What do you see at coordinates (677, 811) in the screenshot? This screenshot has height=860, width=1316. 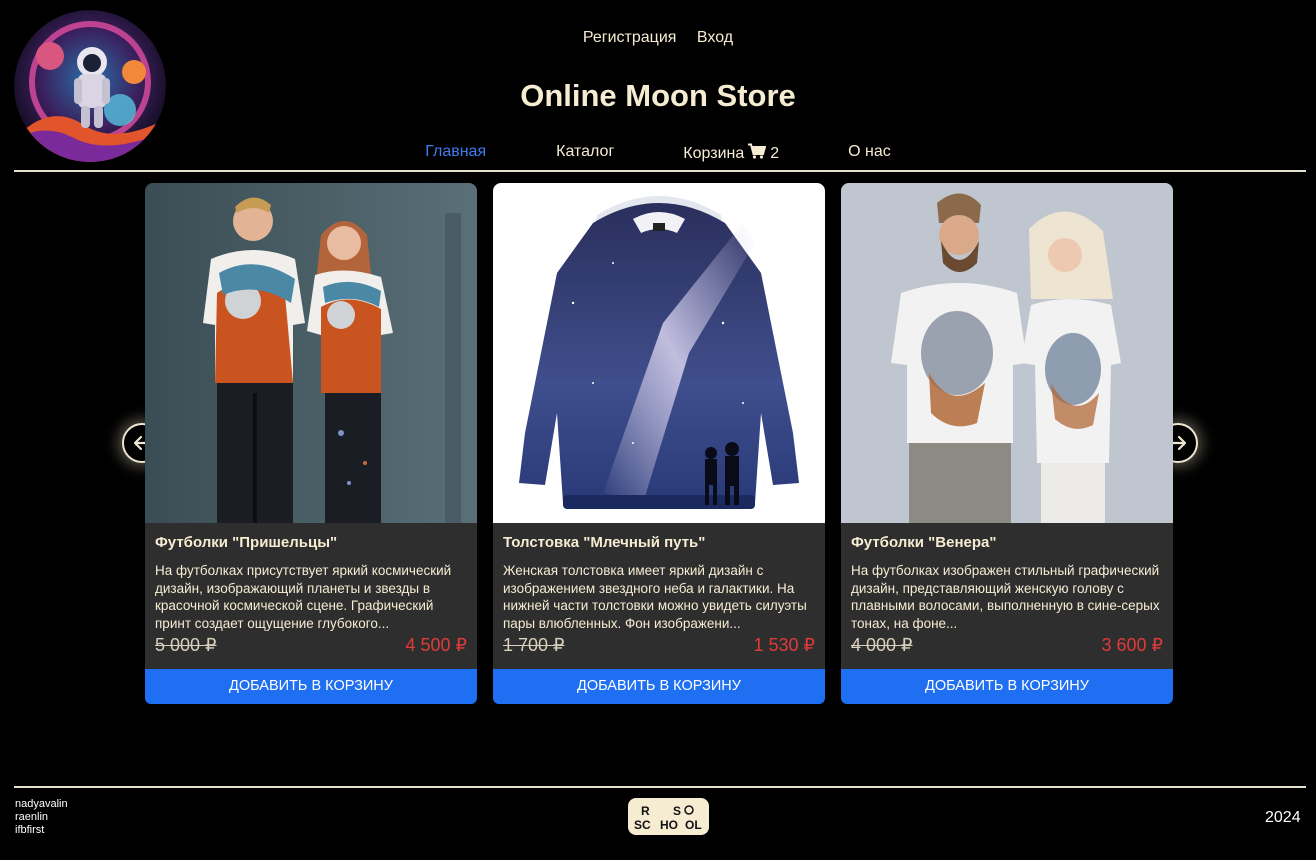 I see `school-logo-s: S` at bounding box center [677, 811].